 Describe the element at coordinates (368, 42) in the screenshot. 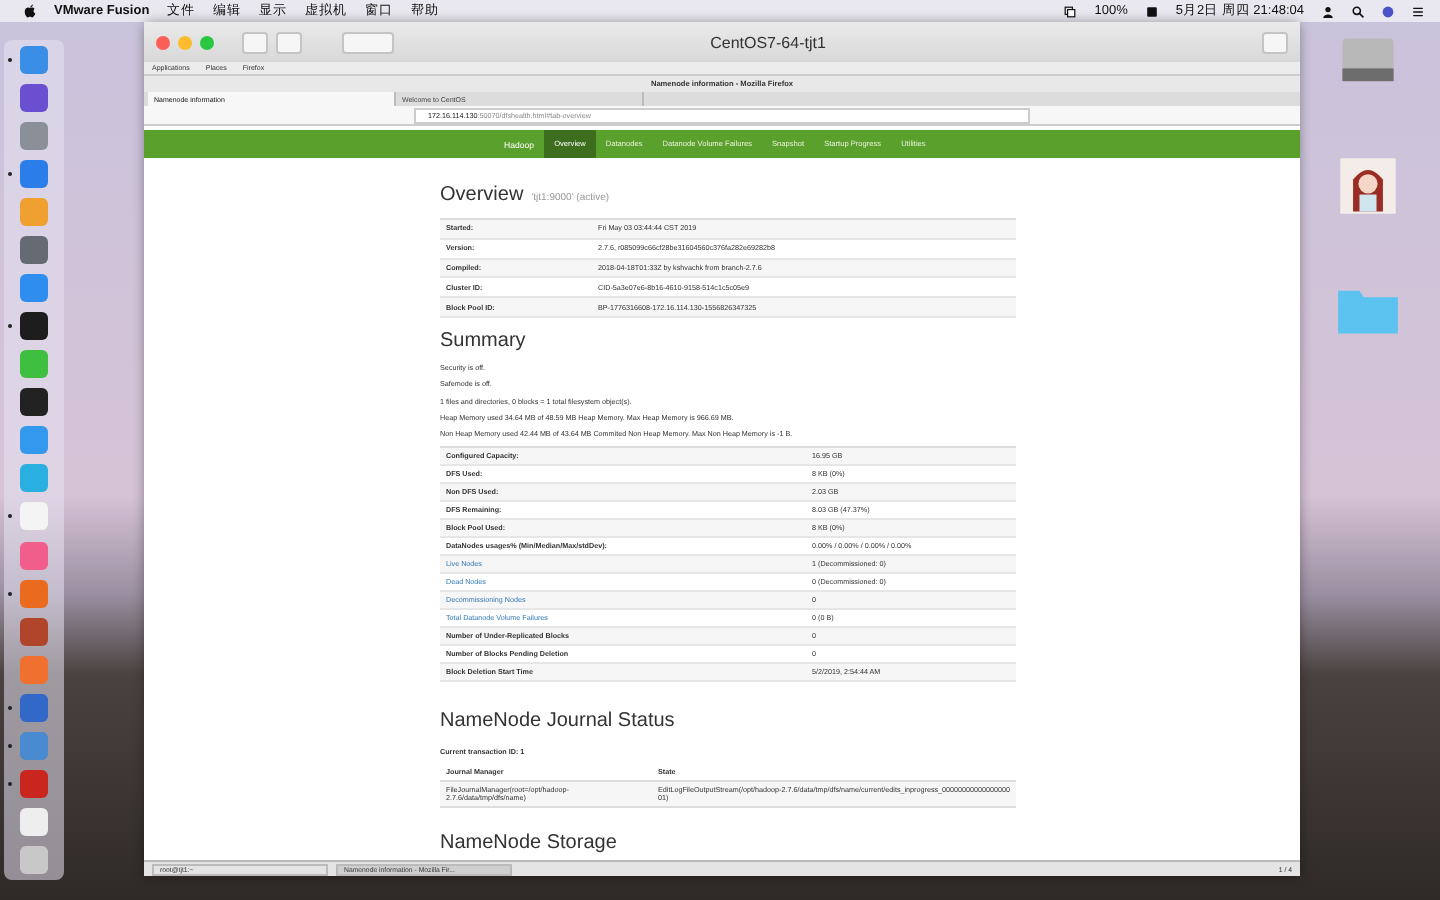

I see `settings-button` at that location.